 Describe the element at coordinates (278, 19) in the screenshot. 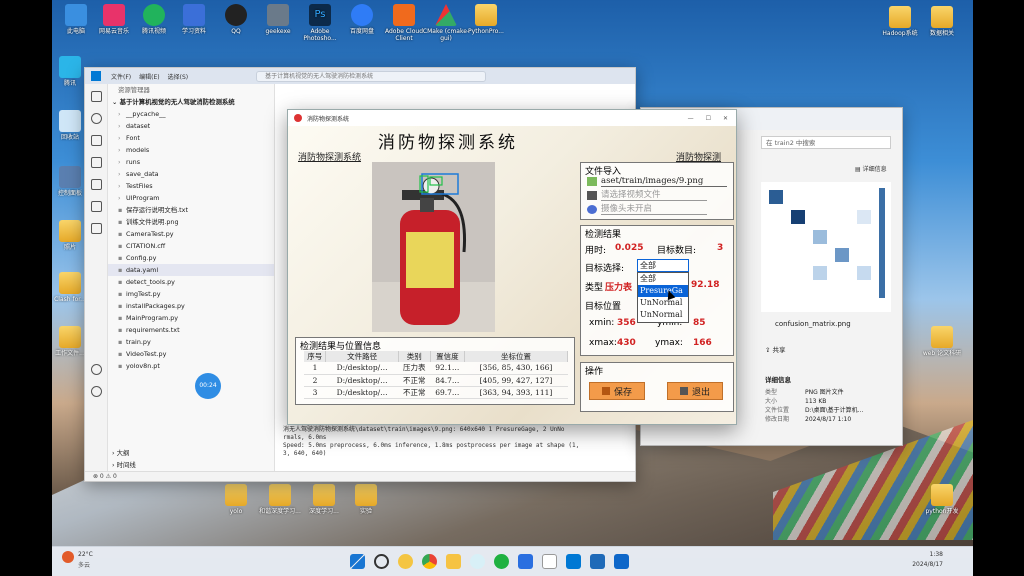

I see `desktop-icon: geekexe` at that location.